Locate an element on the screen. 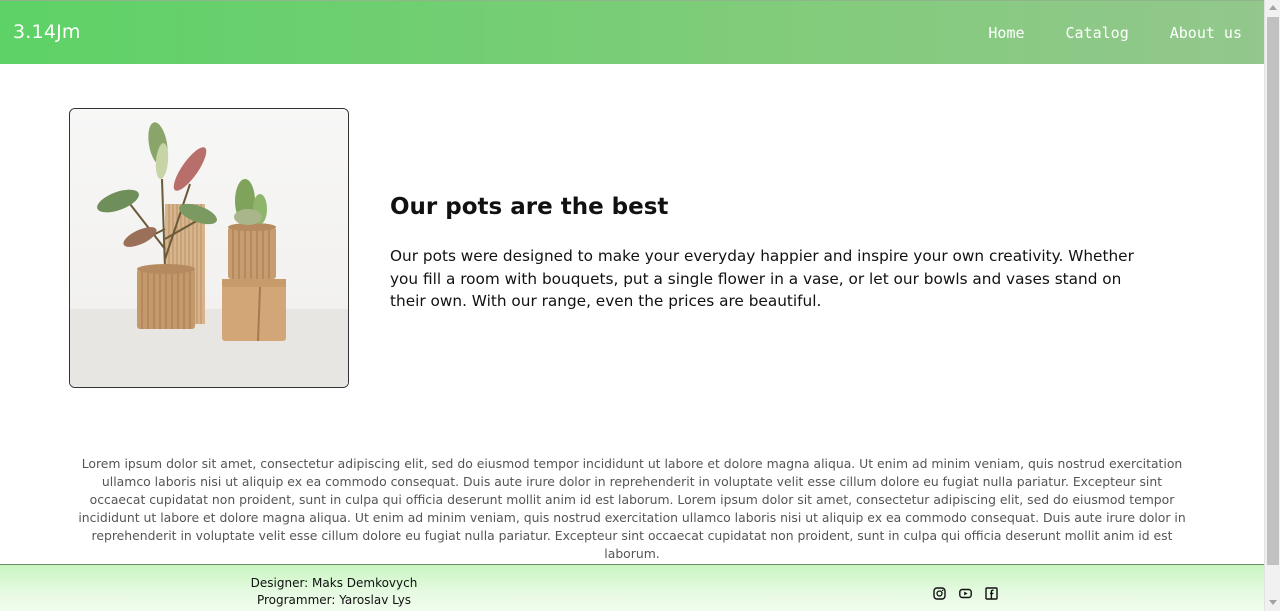  scroll-thumb is located at coordinates (1273, 291).